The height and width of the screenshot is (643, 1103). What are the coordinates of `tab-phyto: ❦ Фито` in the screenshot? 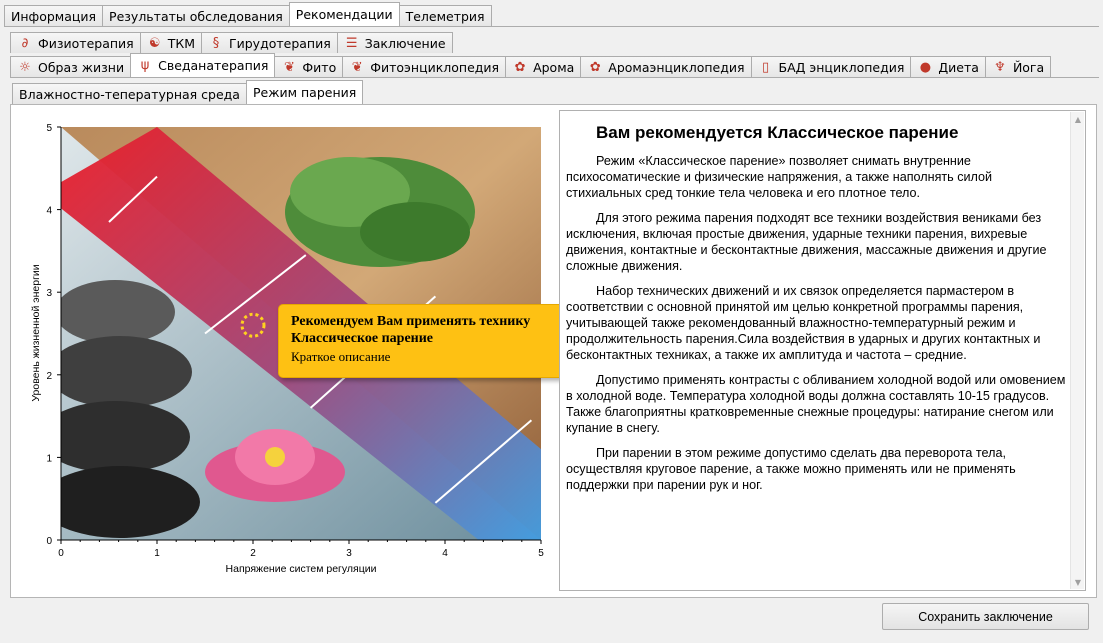 It's located at (309, 66).